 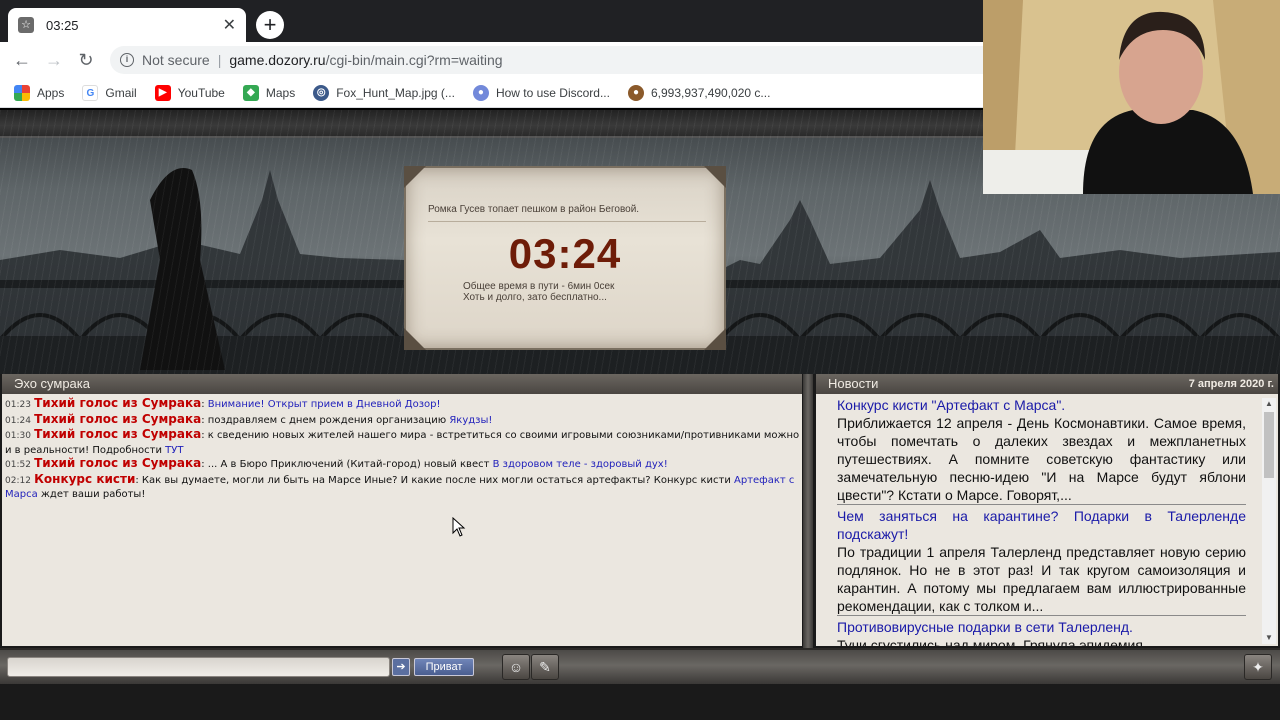 What do you see at coordinates (277, 60) in the screenshot?
I see `url-host: game.dozory.ru` at bounding box center [277, 60].